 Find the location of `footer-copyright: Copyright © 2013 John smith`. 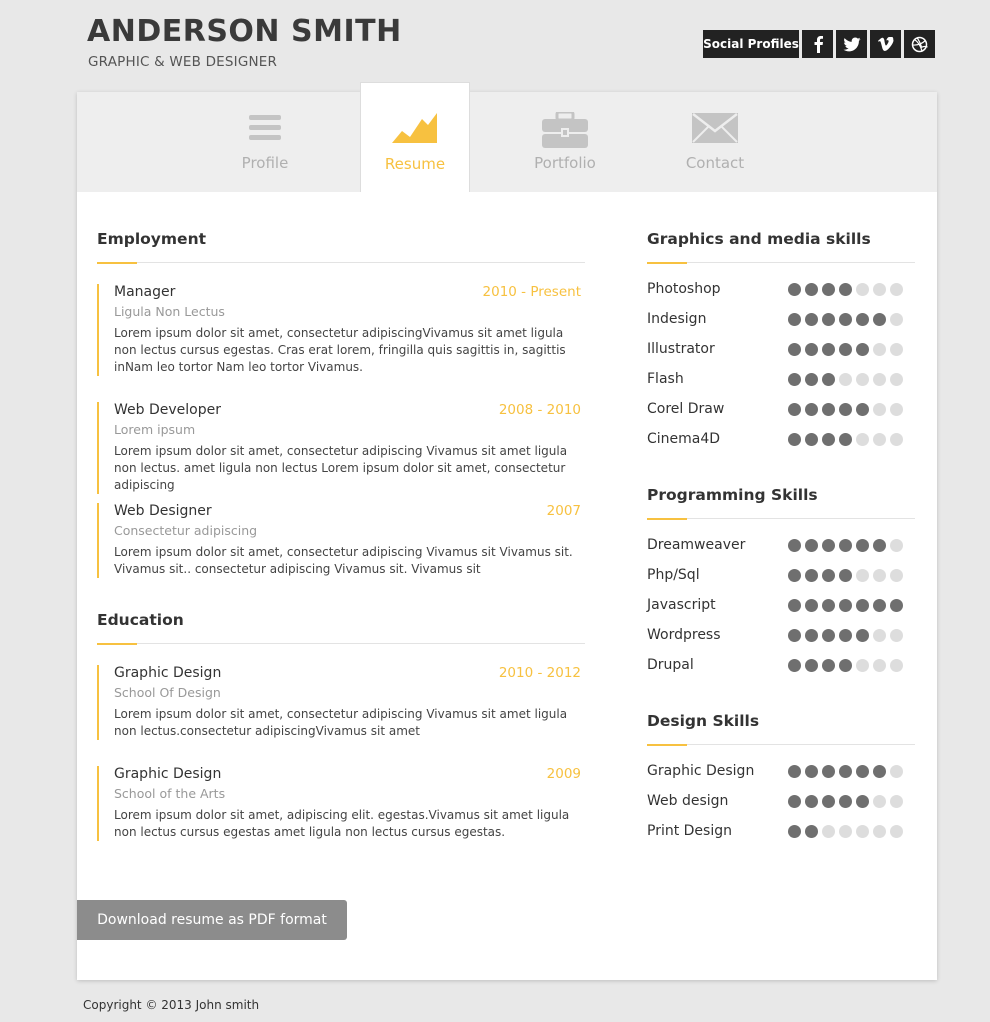

footer-copyright: Copyright © 2013 John smith is located at coordinates (171, 1005).